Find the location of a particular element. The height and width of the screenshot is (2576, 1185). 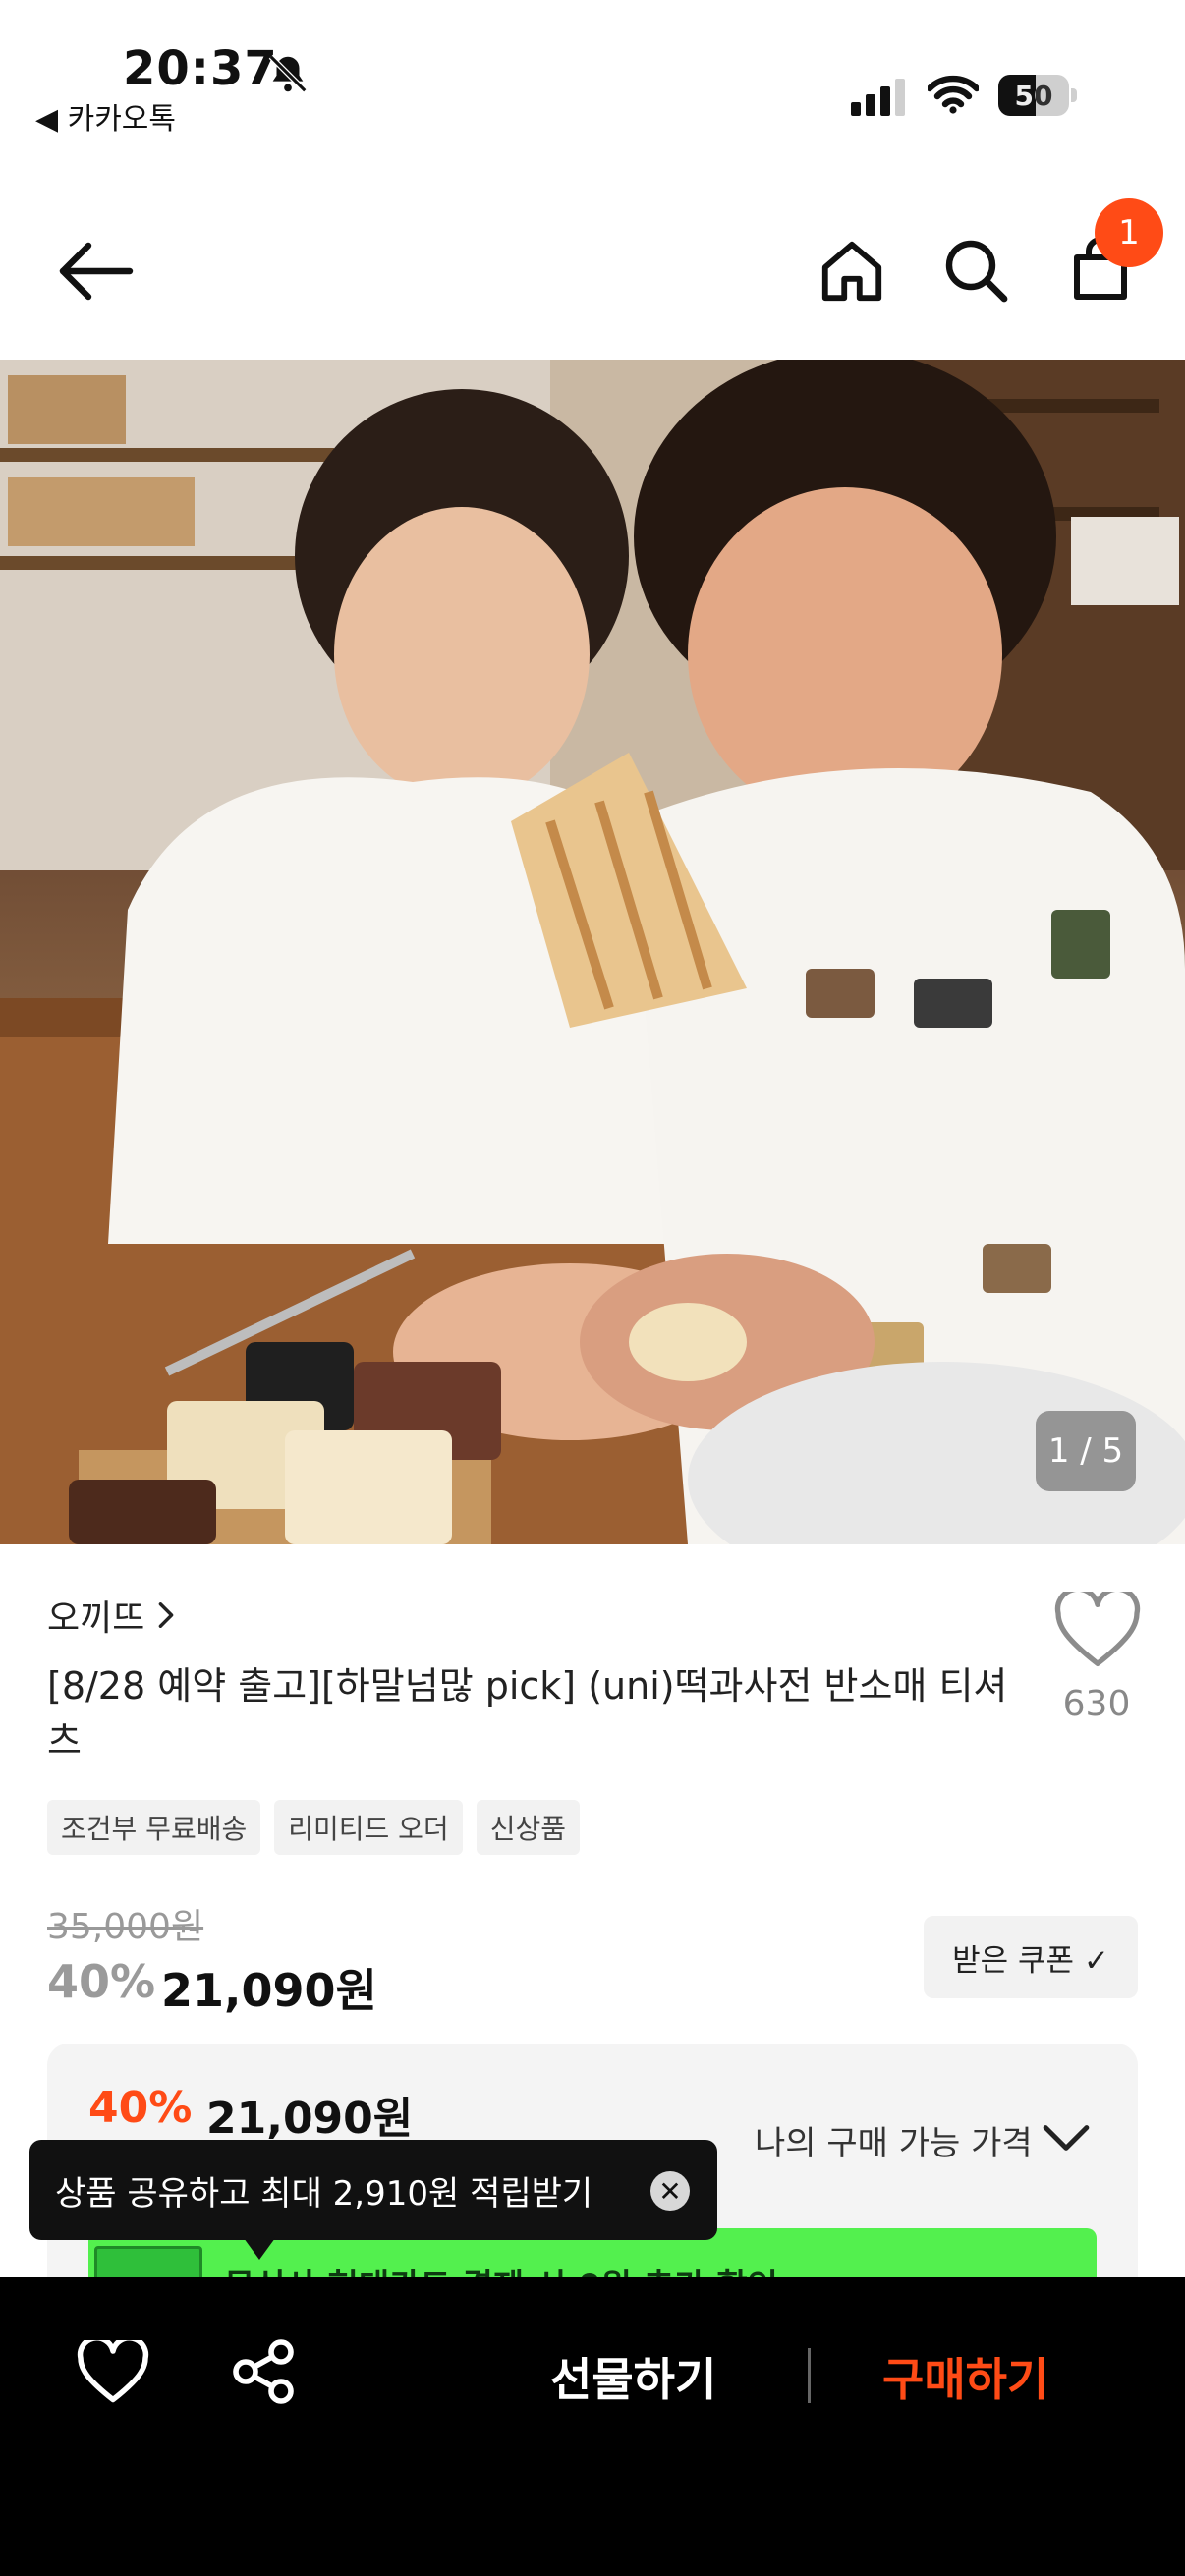

tag-free-shipping: 조건부 무료배송 is located at coordinates (154, 1827).